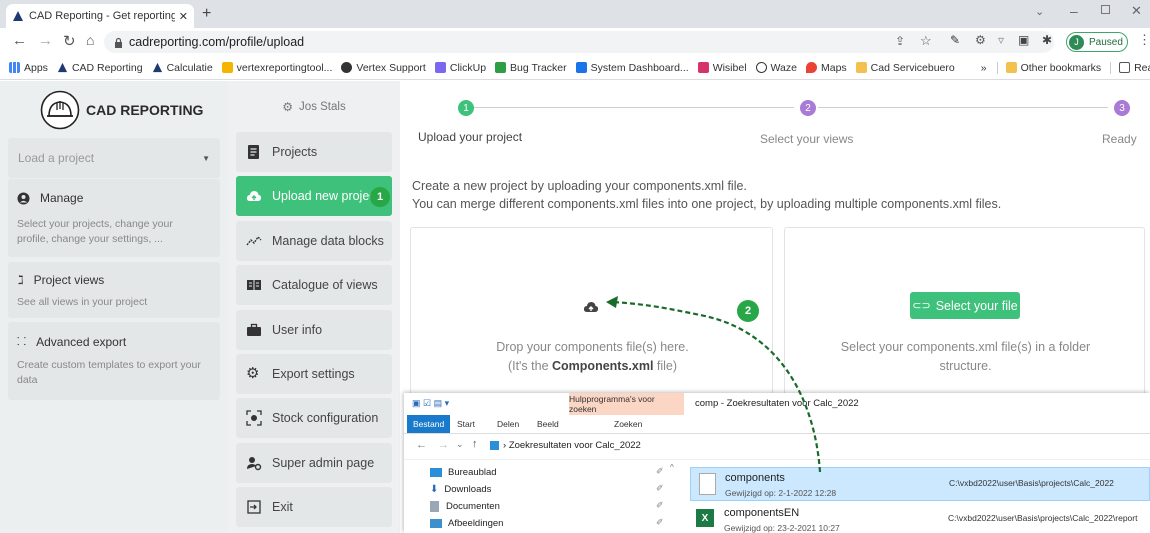  Describe the element at coordinates (347, 67) in the screenshot. I see `vertex-support-icon` at that location.